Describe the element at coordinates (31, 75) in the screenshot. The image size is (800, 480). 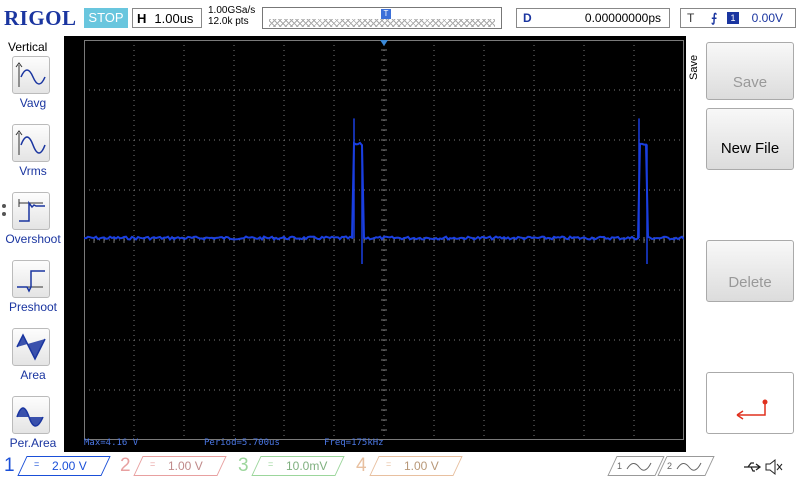
I see `vavg-icon` at that location.